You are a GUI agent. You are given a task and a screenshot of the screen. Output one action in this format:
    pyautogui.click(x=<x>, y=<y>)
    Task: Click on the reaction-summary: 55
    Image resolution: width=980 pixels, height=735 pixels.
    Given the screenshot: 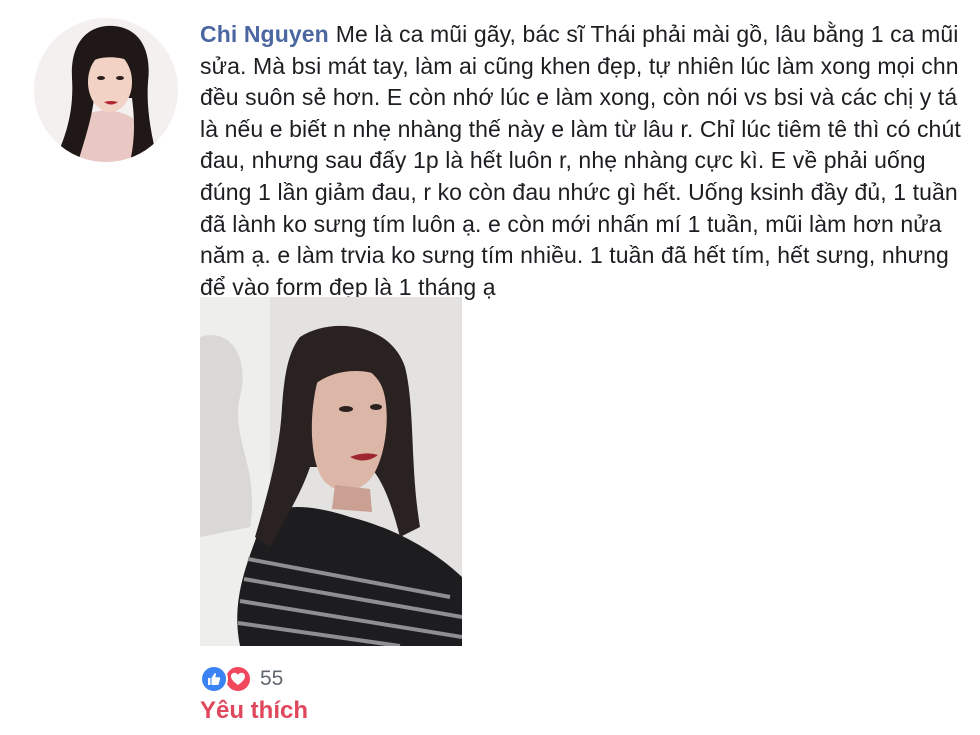 What is the action you would take?
    pyautogui.click(x=241, y=679)
    